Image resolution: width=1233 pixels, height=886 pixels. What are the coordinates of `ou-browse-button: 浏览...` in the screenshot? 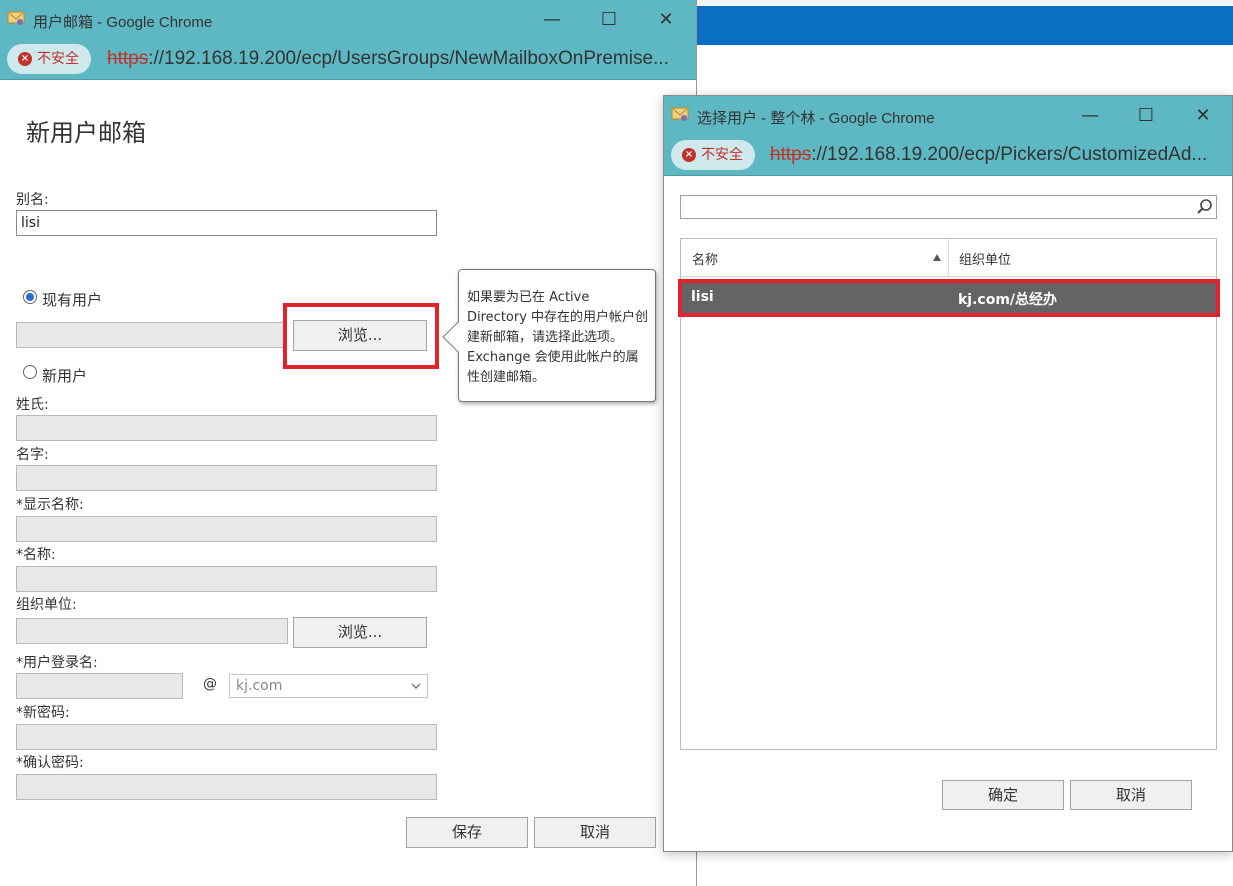 It's located at (360, 632).